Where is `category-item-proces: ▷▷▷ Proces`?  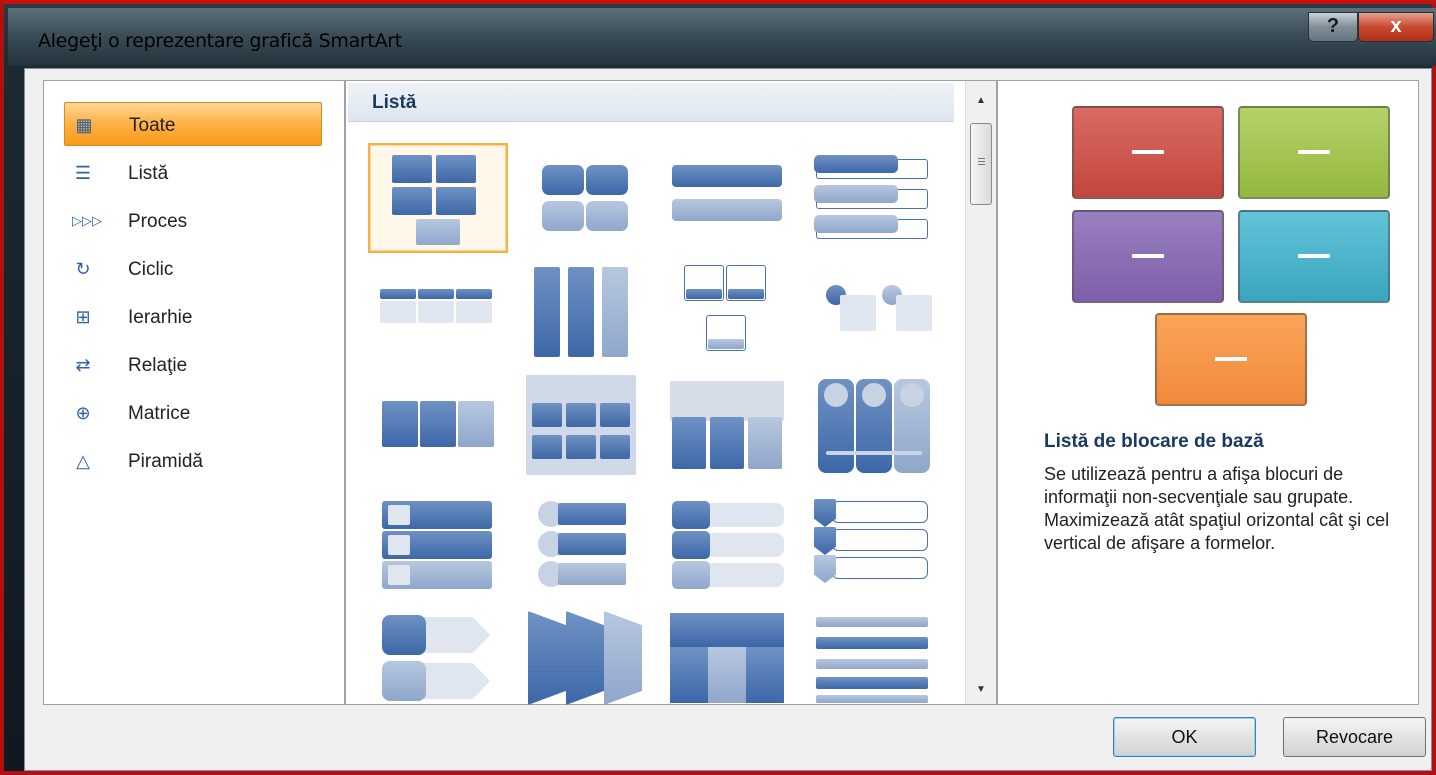 category-item-proces: ▷▷▷ Proces is located at coordinates (193, 221).